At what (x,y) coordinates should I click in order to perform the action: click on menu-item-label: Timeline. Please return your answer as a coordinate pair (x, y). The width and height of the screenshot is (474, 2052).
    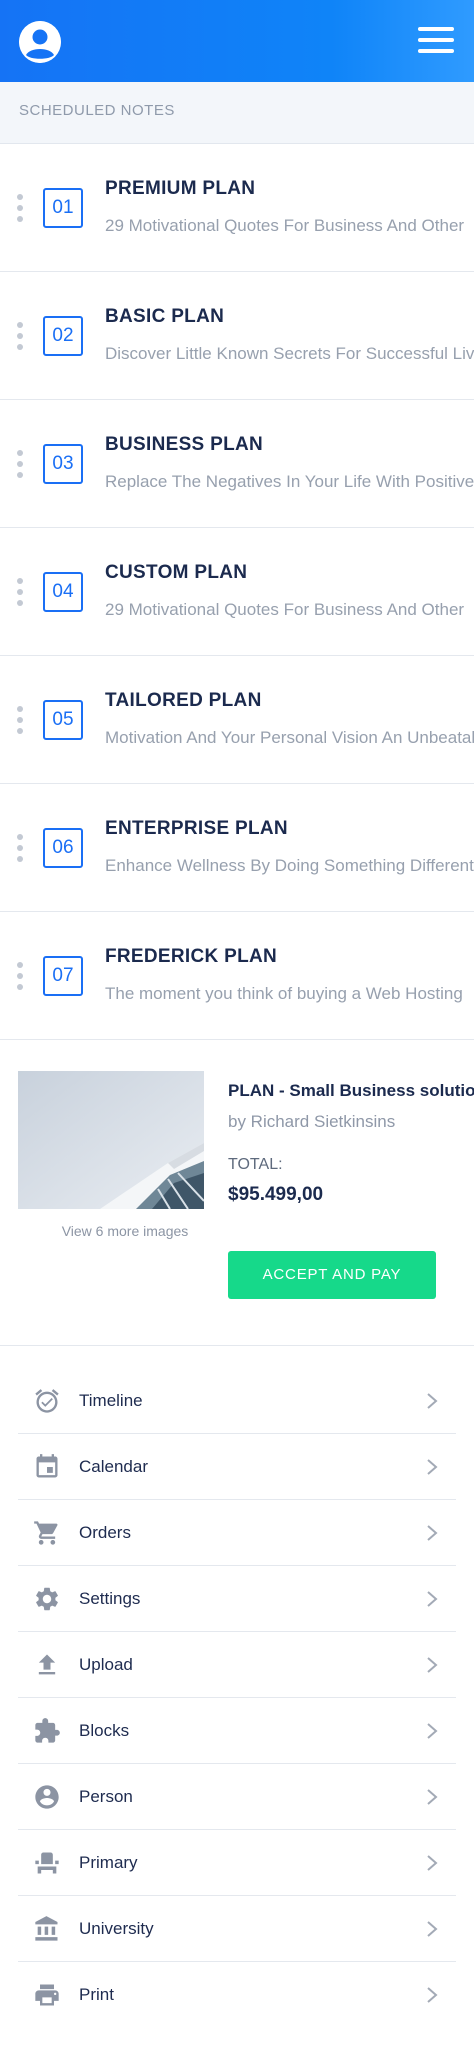
    Looking at the image, I should click on (111, 1400).